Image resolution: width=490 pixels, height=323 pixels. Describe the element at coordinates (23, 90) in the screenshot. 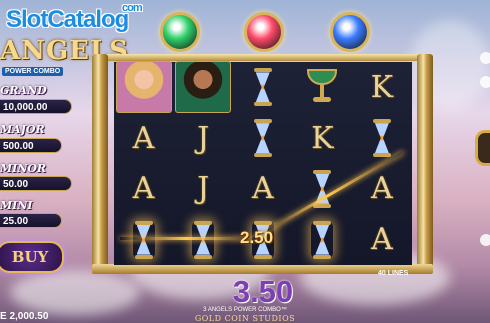

I see `jackpot-grand-label: GRAND` at that location.